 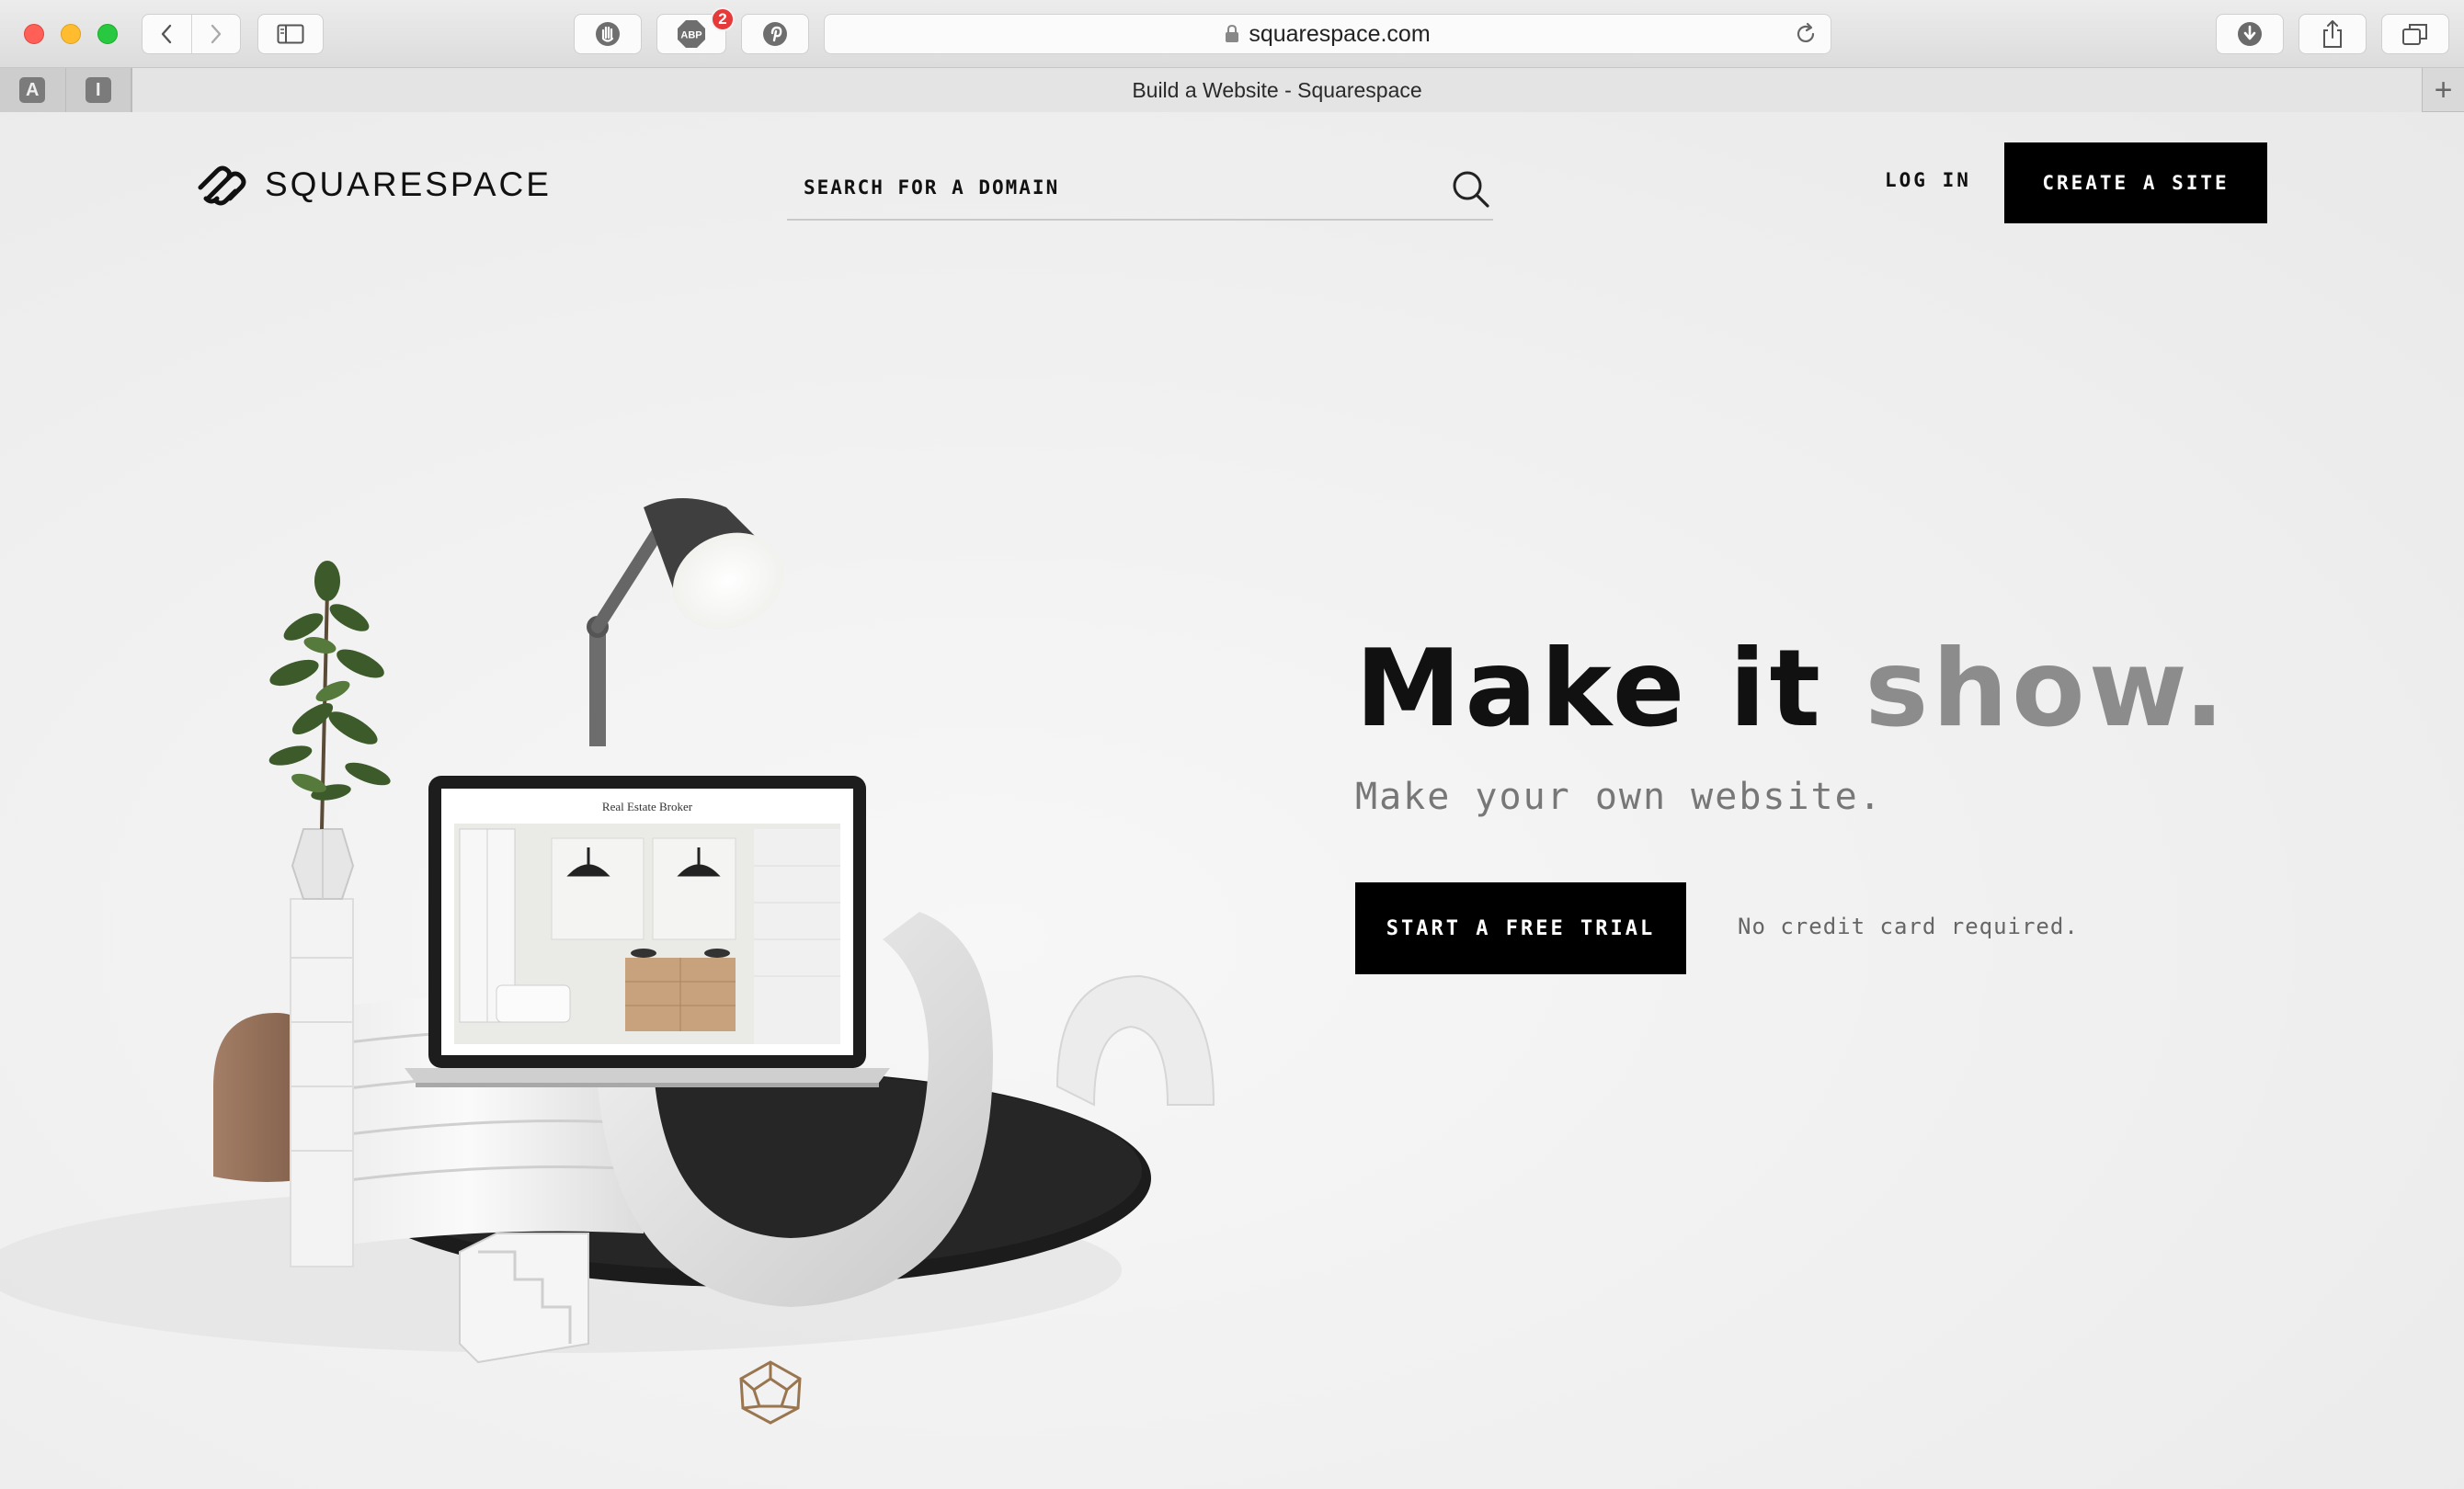 I want to click on tabs-overview-icon, so click(x=2414, y=34).